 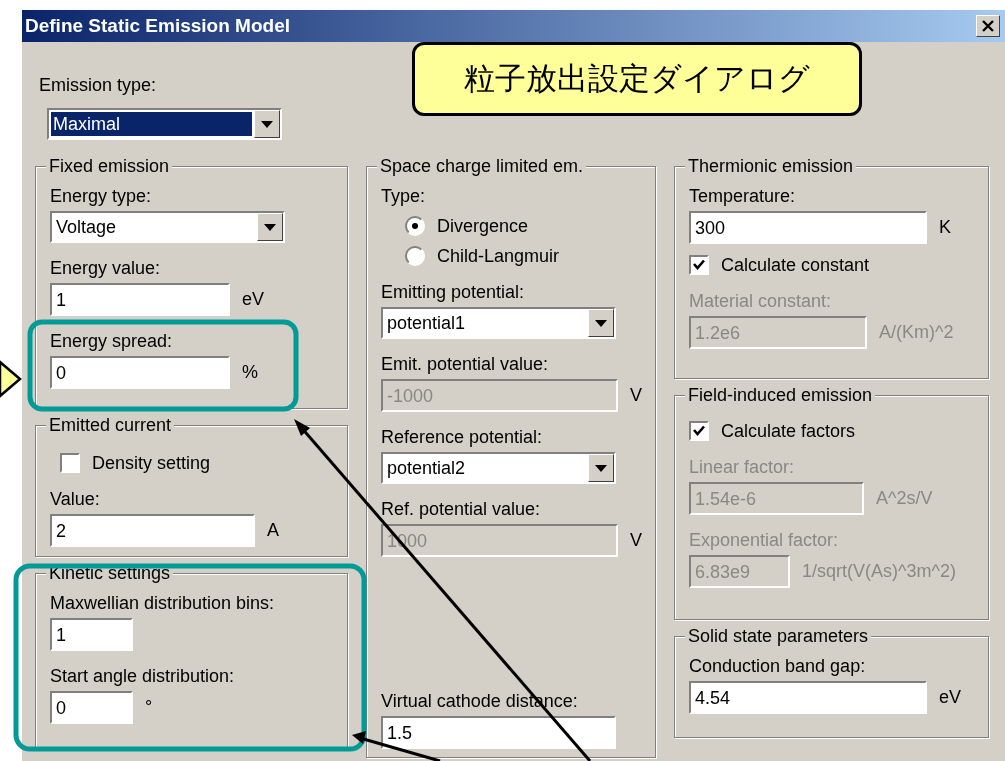 What do you see at coordinates (808, 697) in the screenshot?
I see `input-field: 4.54` at bounding box center [808, 697].